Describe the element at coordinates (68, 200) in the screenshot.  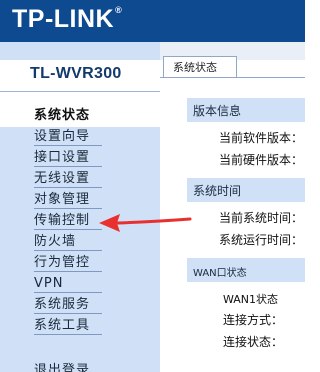
I see `sidebar-item-label: 对象管理` at that location.